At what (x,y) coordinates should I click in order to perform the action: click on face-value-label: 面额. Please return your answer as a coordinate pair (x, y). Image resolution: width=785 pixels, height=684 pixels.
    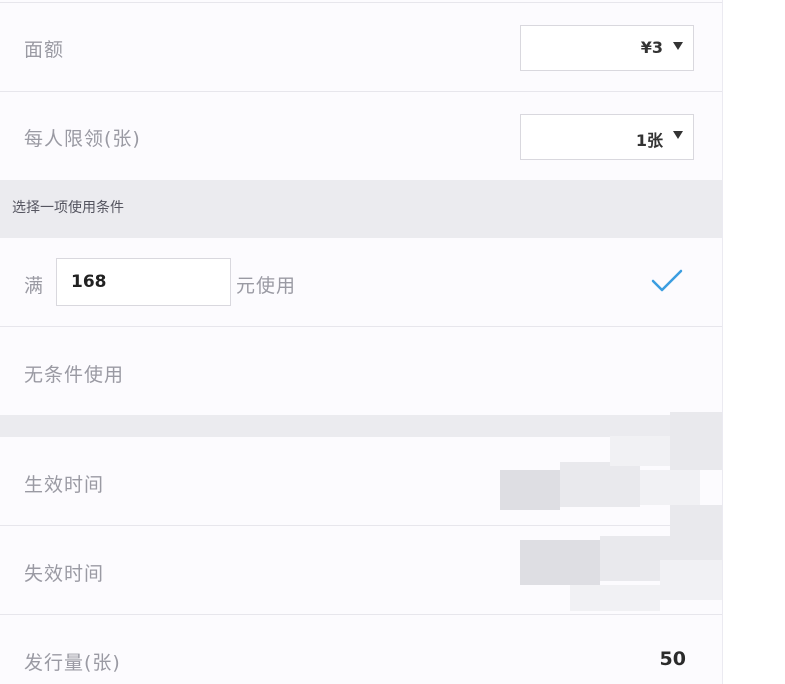
    Looking at the image, I should click on (44, 50).